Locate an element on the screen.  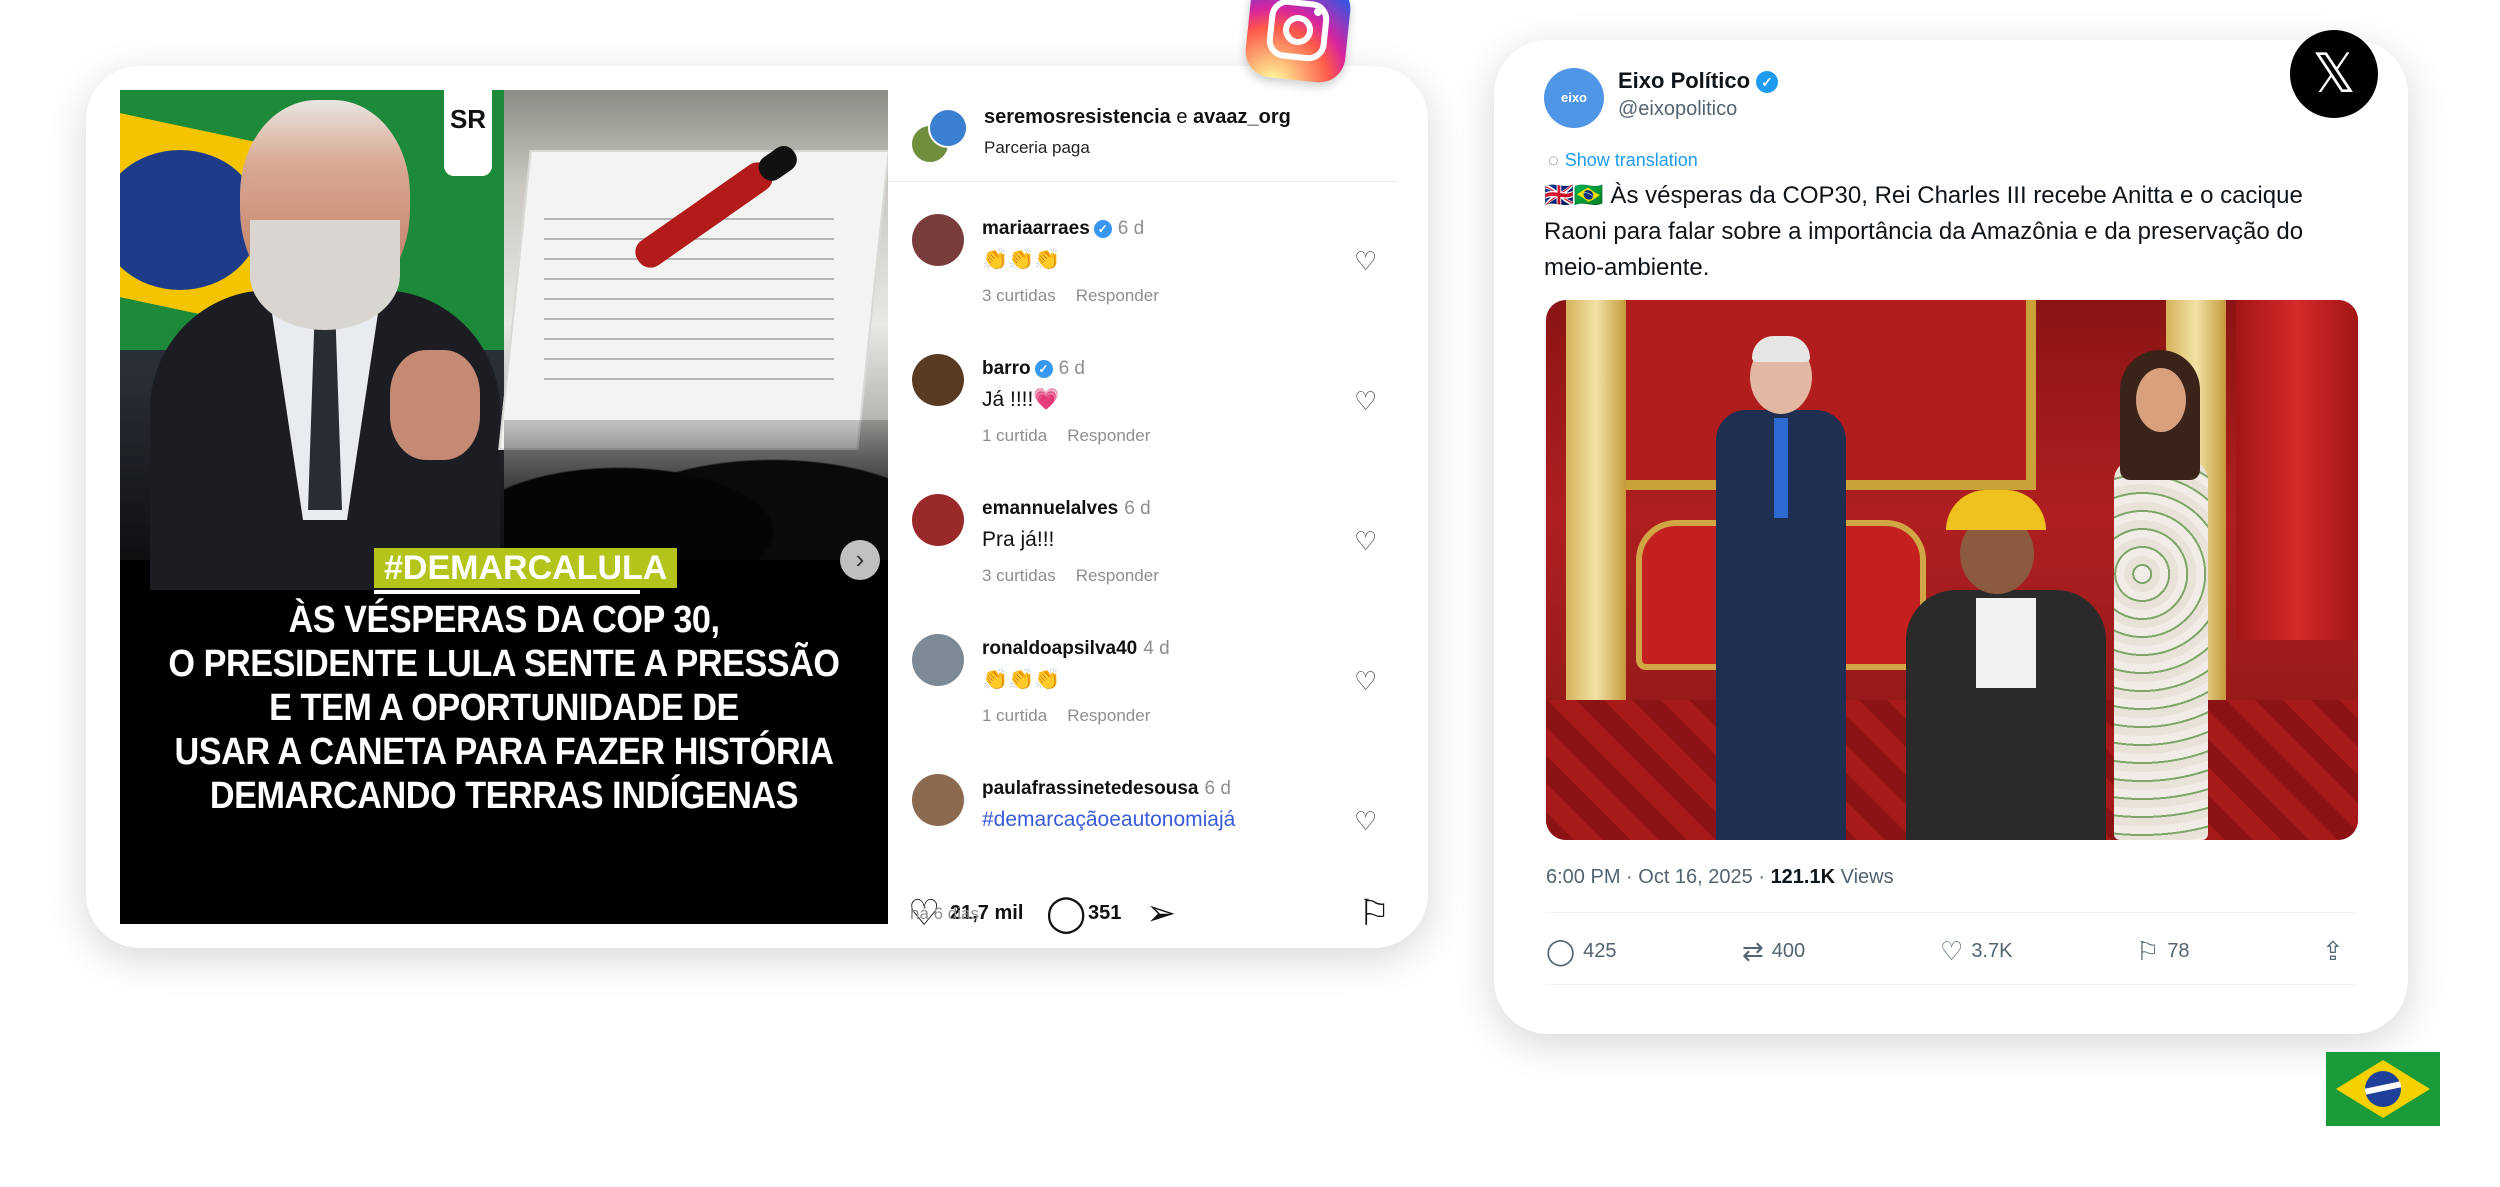
share-button: ⇪ is located at coordinates (2337, 951).